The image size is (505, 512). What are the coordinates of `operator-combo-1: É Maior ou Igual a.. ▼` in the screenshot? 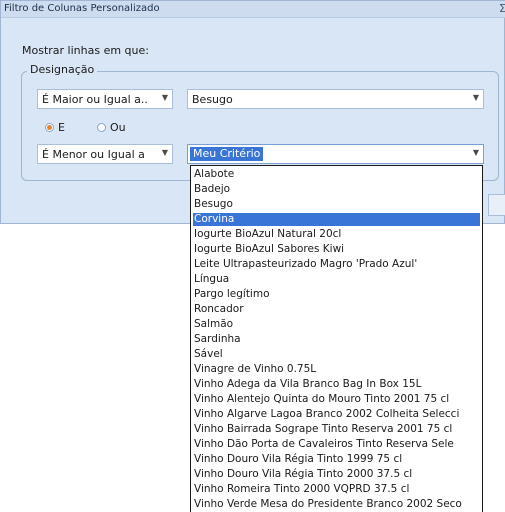 It's located at (105, 99).